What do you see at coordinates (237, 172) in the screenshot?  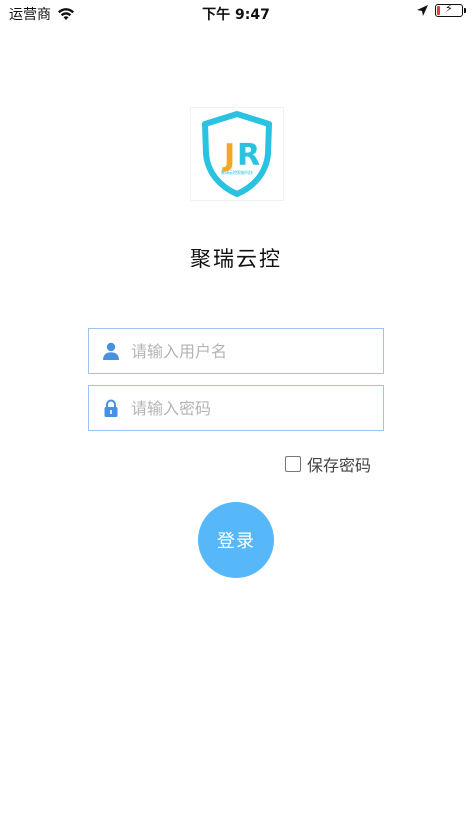 I see `logo-caption: 聚瑞云控智能科技` at bounding box center [237, 172].